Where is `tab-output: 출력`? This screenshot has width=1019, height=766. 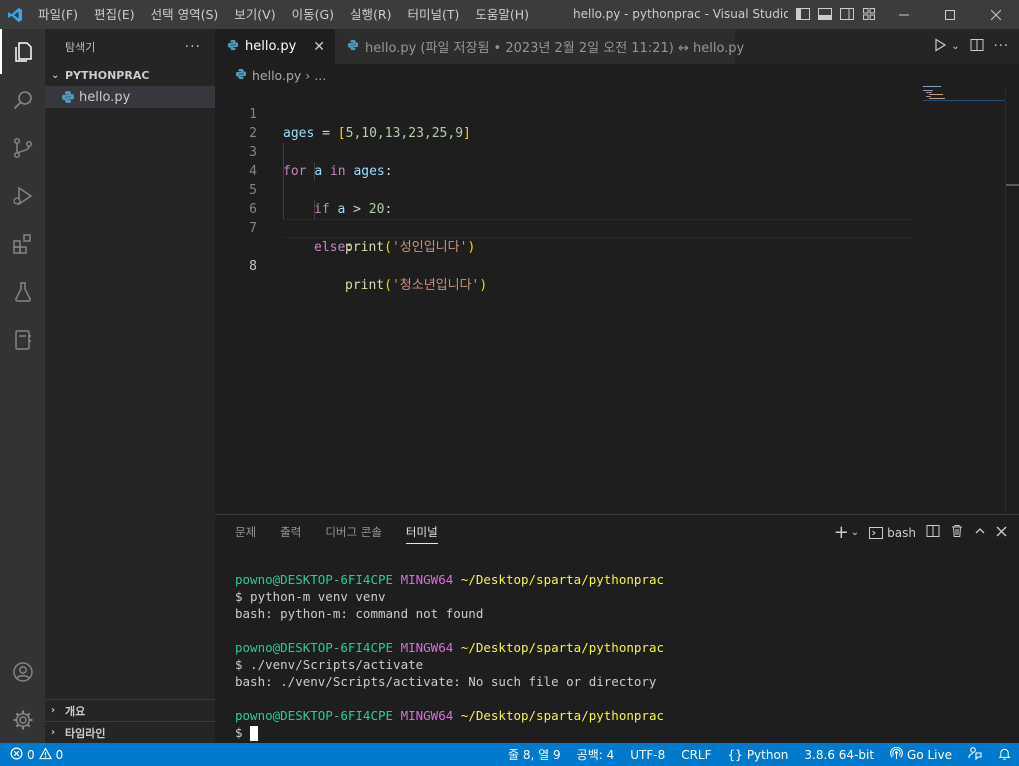
tab-output: 출력 is located at coordinates (290, 532).